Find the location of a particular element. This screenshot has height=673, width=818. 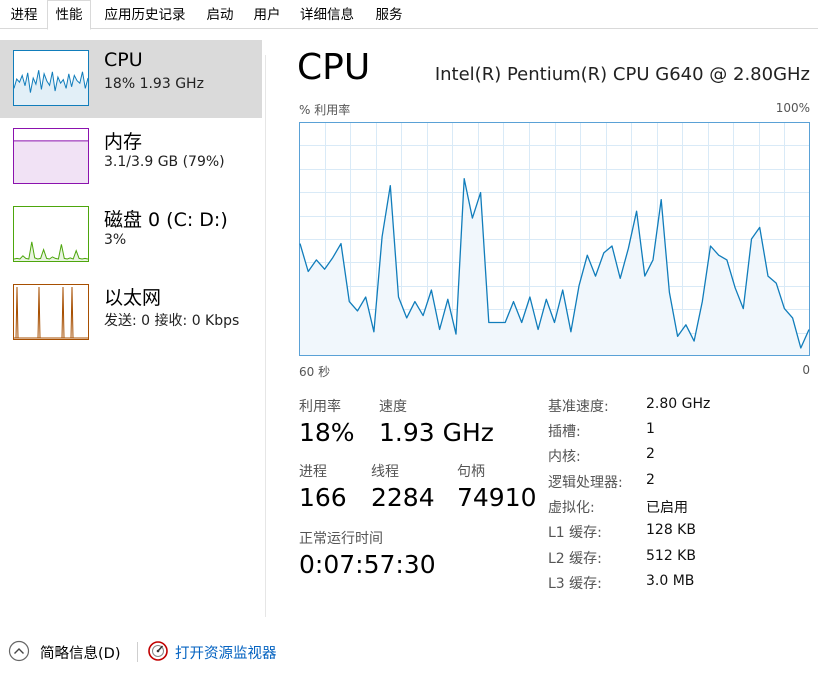

spec-base-speed-label: 基准速度: is located at coordinates (578, 407).